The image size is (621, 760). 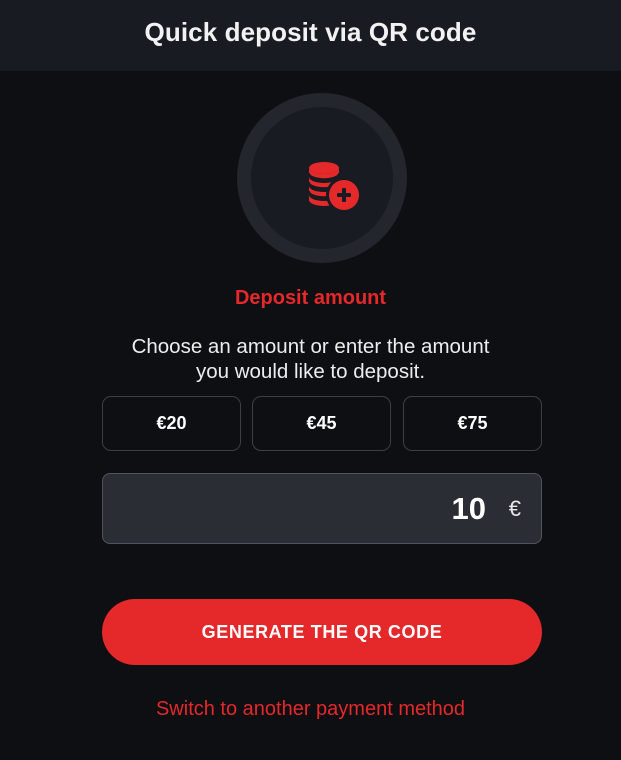 I want to click on deposit-icon-inner, so click(x=322, y=178).